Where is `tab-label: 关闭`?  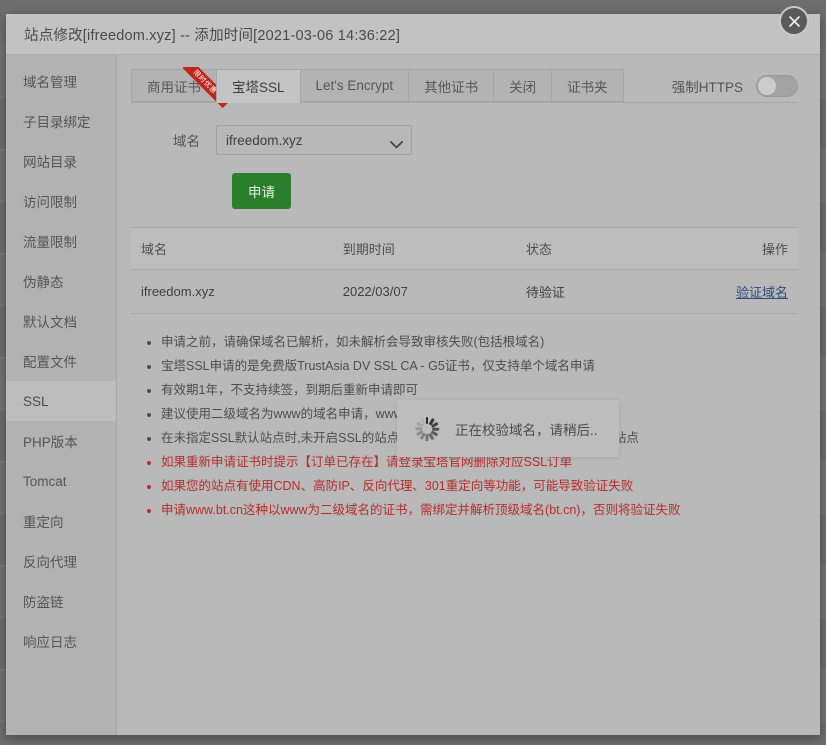
tab-label: 关闭 is located at coordinates (523, 87).